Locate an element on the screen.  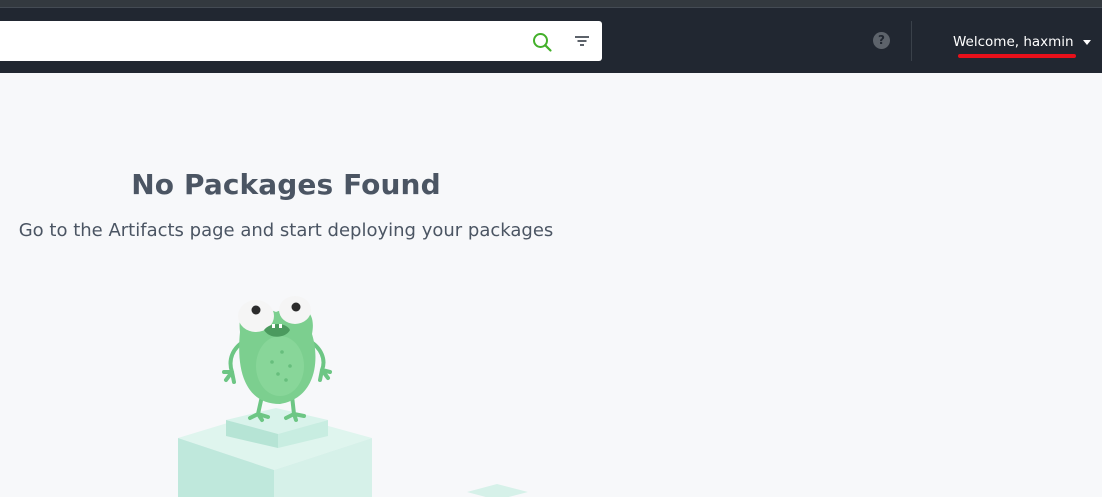
search-box is located at coordinates (301, 41).